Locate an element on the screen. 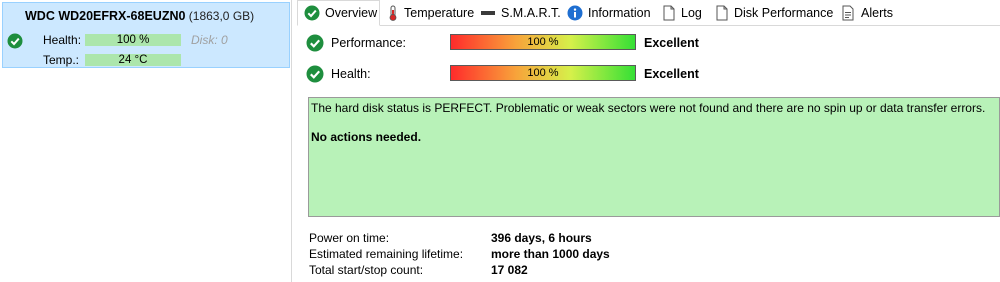  tab-information-label: Information is located at coordinates (619, 12).